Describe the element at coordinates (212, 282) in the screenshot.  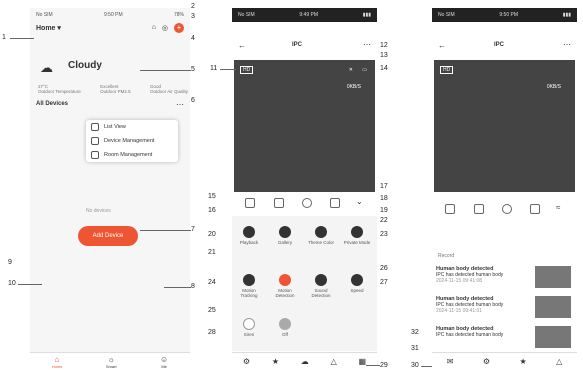
I see `callout-24: 24` at that location.